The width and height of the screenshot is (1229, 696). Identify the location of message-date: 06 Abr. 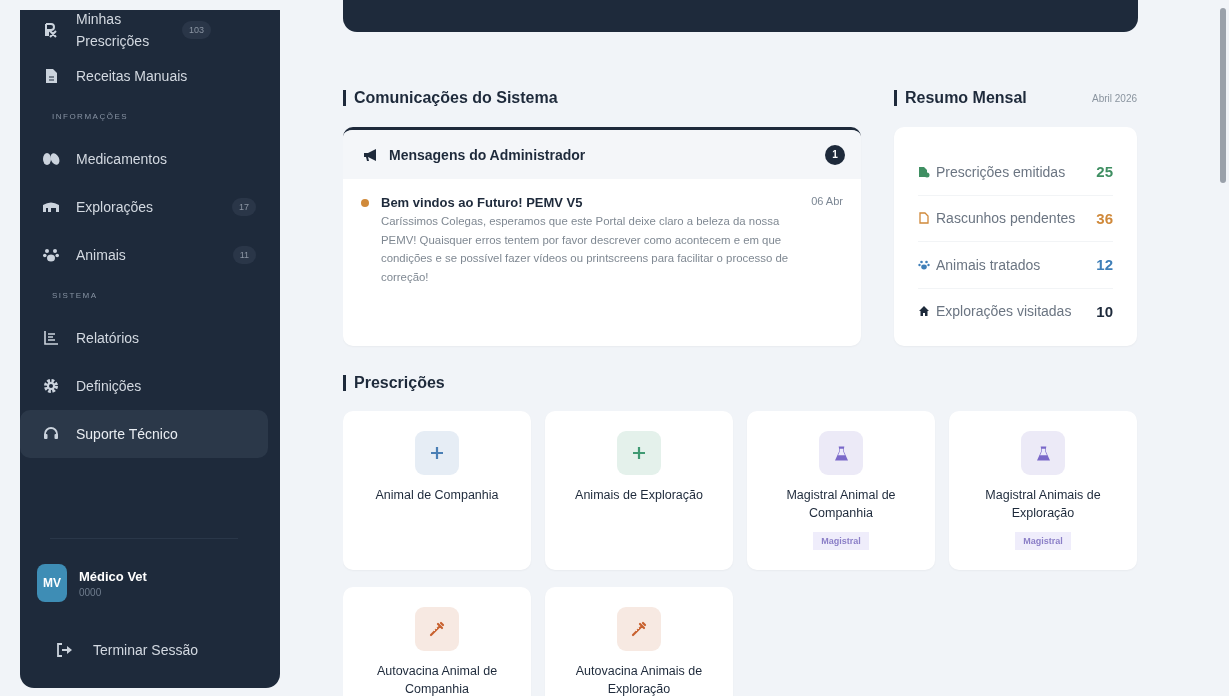
(827, 202).